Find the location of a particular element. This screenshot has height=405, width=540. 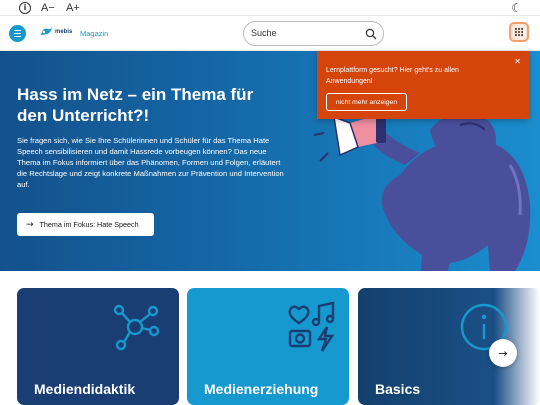

network-nodes-icon is located at coordinates (136, 327).